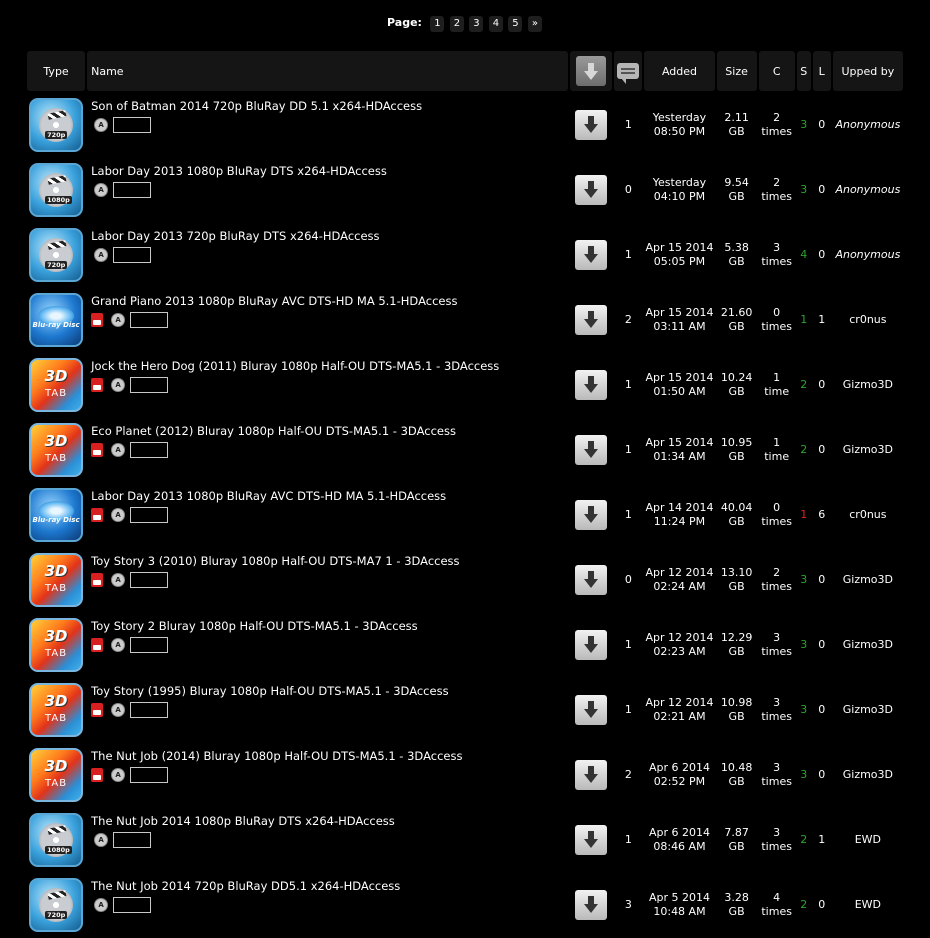 The height and width of the screenshot is (938, 930). What do you see at coordinates (56, 904) in the screenshot?
I see `720p-hd-icon: 720p` at bounding box center [56, 904].